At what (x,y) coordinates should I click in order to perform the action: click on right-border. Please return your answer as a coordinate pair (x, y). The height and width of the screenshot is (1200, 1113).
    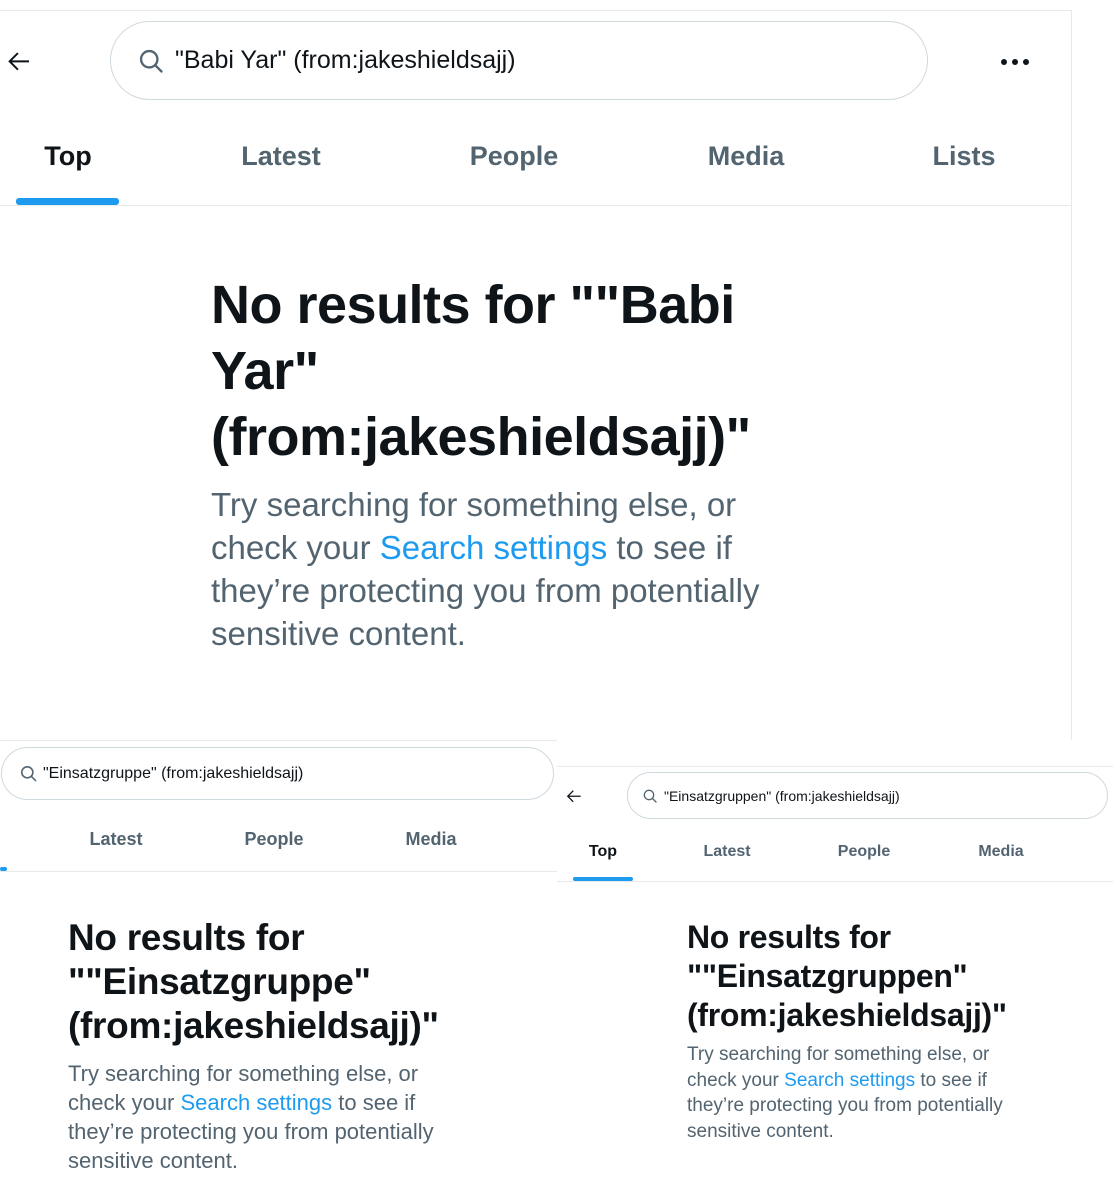
    Looking at the image, I should click on (1071, 375).